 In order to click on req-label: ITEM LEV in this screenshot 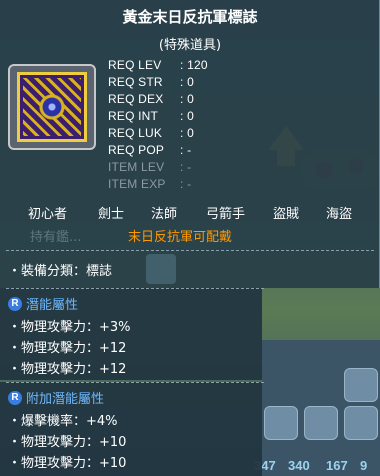, I will do `click(136, 167)`.